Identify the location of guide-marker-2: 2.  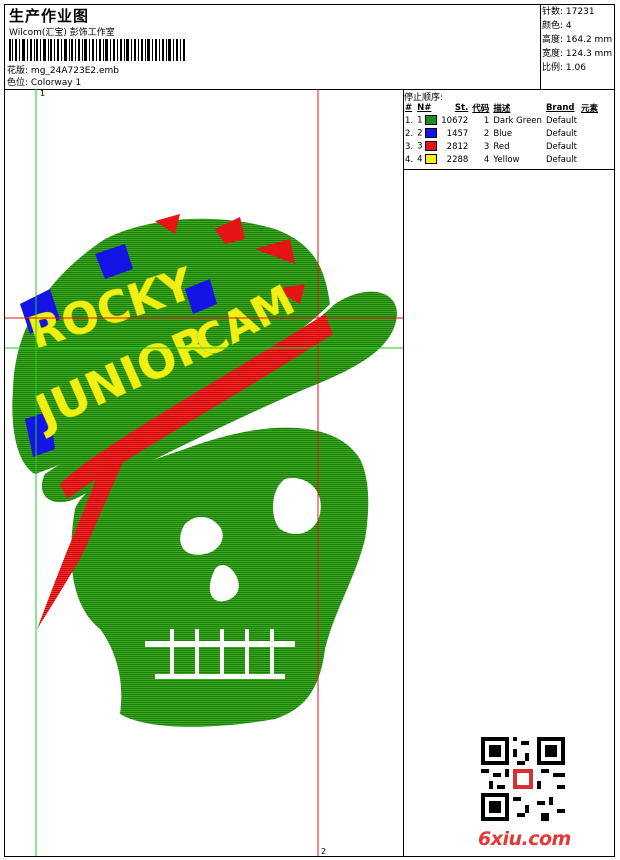
(324, 851).